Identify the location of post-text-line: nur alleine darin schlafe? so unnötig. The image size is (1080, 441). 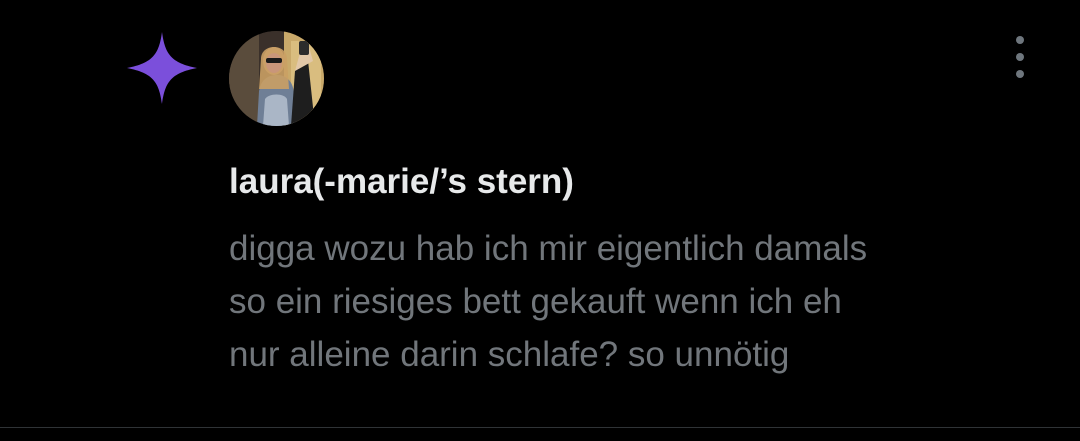
(509, 354).